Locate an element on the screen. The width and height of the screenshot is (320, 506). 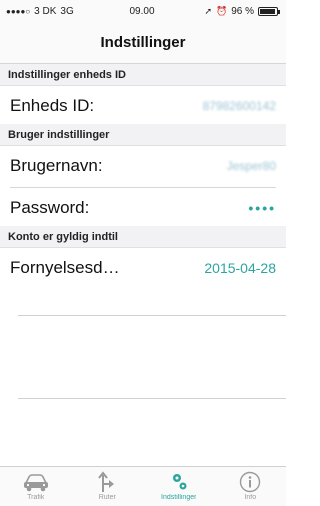
password-value: •••• is located at coordinates (262, 208).